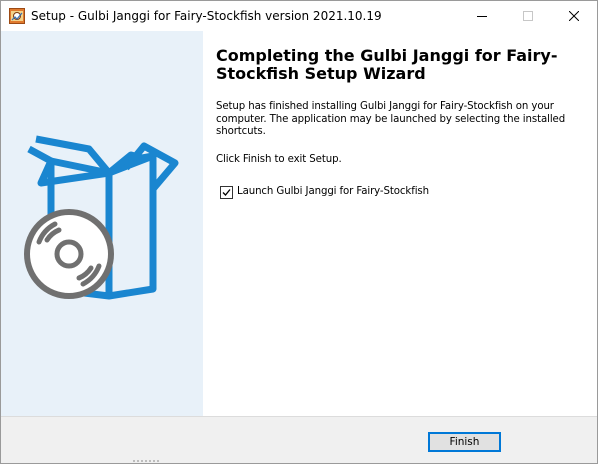  Describe the element at coordinates (333, 192) in the screenshot. I see `launch-app-label: Launch Gulbi Janggi for Fairy-Stockfish` at that location.